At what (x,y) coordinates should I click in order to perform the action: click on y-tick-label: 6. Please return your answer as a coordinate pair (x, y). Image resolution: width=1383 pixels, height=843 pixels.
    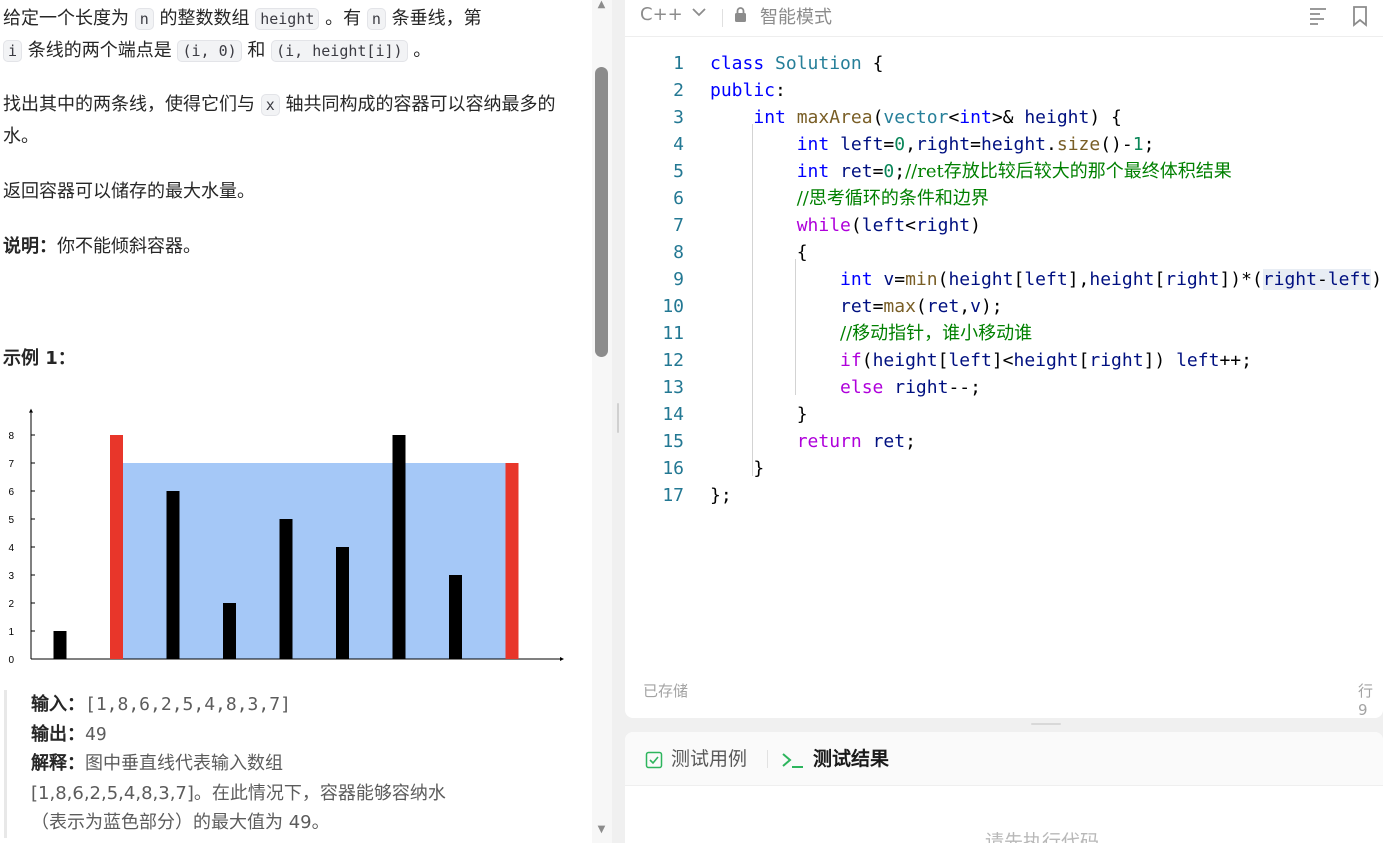
    Looking at the image, I should click on (11, 492).